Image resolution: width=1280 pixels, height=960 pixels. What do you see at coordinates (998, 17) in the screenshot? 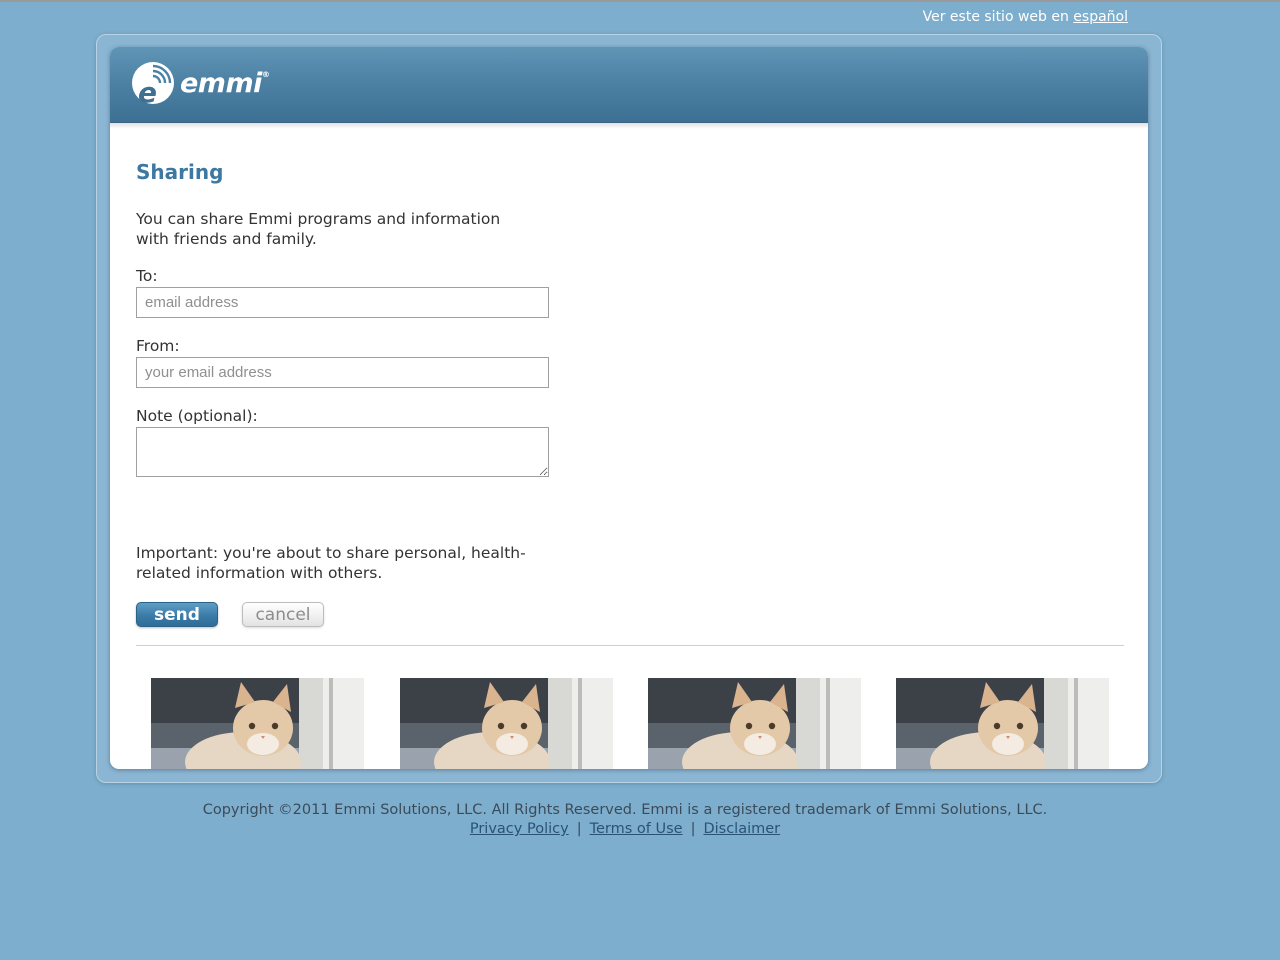
I see `language-bar-text: Ver este sitio web en` at bounding box center [998, 17].